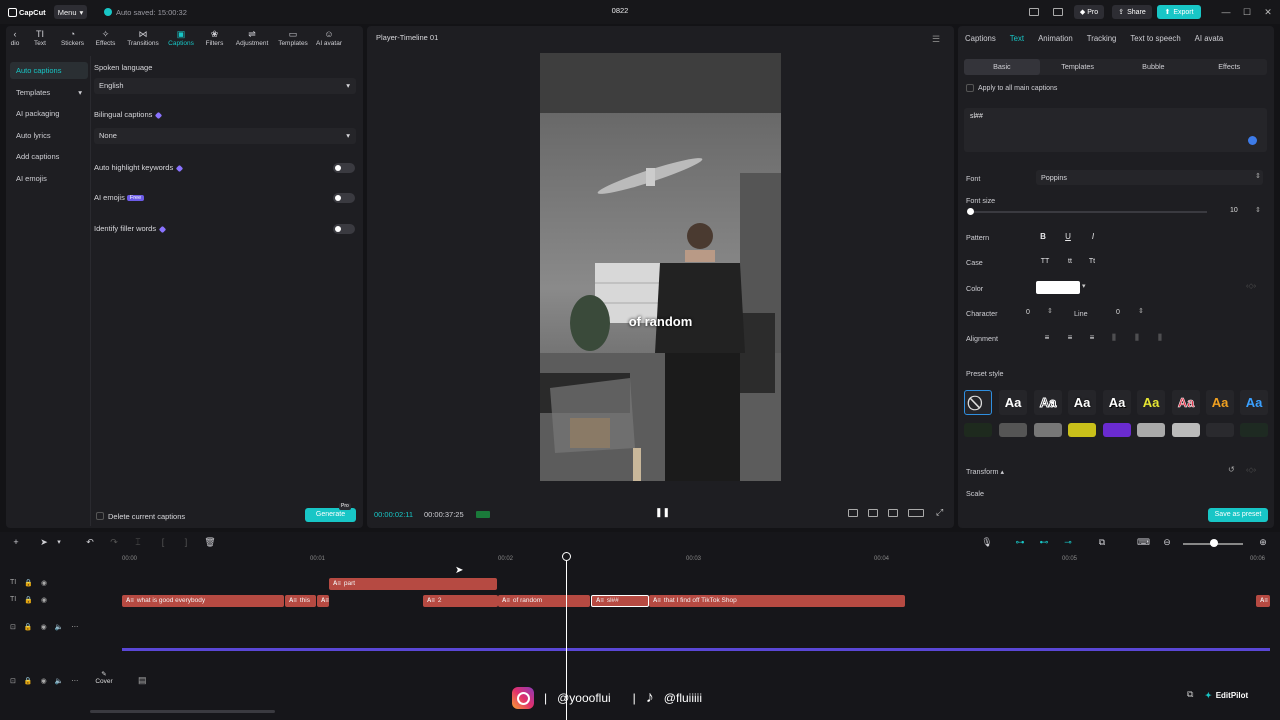 The height and width of the screenshot is (720, 1280). What do you see at coordinates (566, 556) in the screenshot?
I see `playhead-handle` at bounding box center [566, 556].